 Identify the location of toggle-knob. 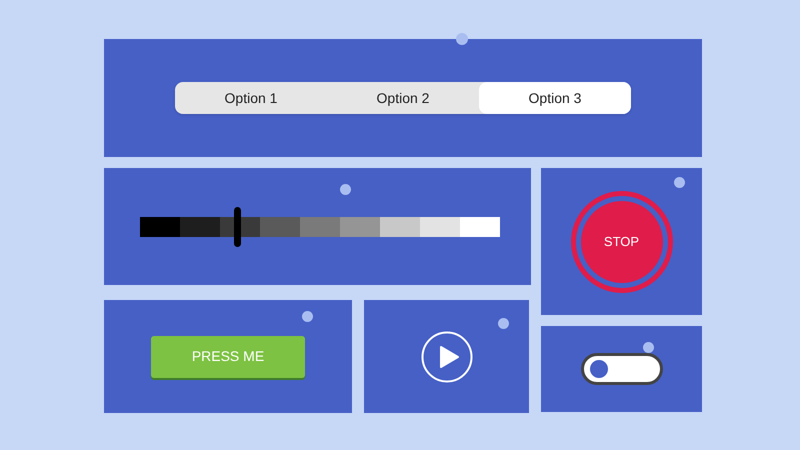
(599, 369).